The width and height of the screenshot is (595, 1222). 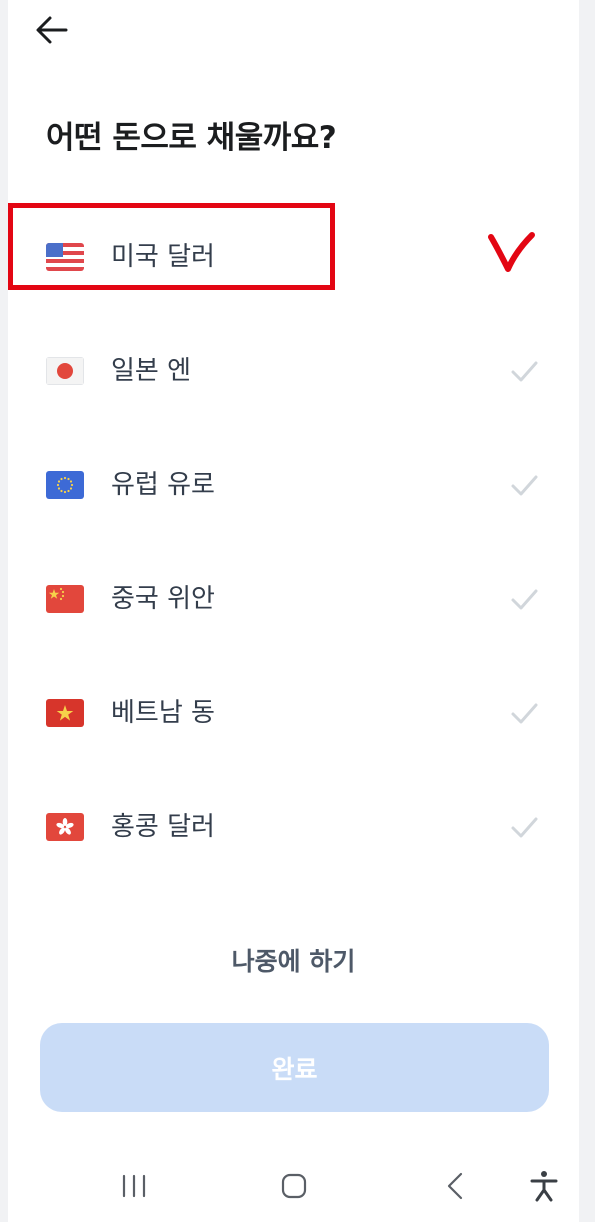 What do you see at coordinates (511, 252) in the screenshot?
I see `annotation-check-mark` at bounding box center [511, 252].